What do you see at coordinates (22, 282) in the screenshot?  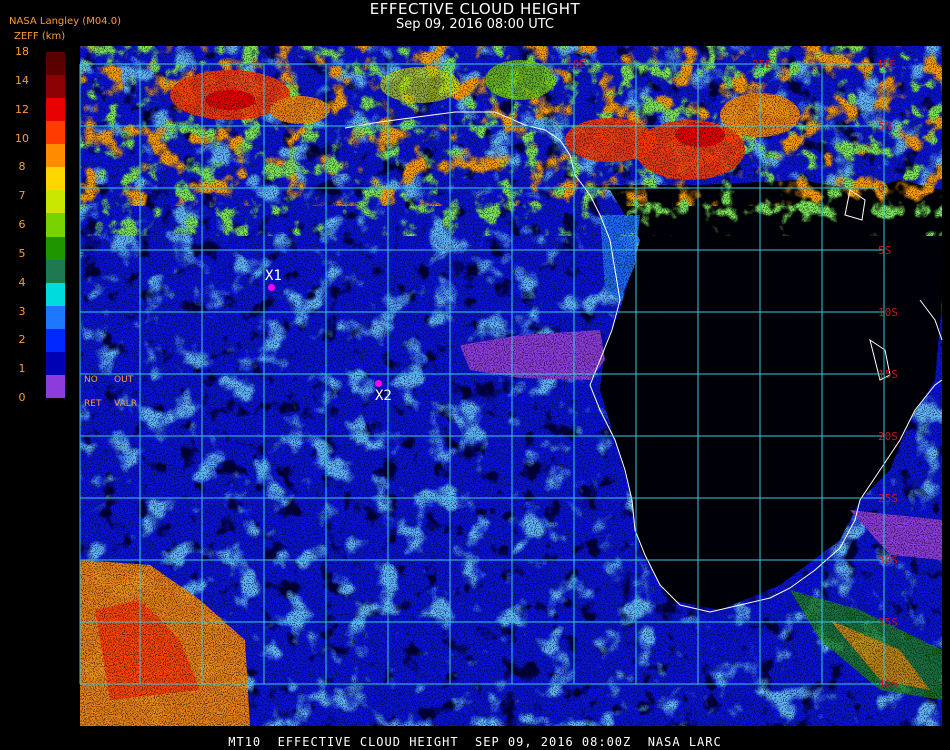 I see `legend-tick-label: 4` at bounding box center [22, 282].